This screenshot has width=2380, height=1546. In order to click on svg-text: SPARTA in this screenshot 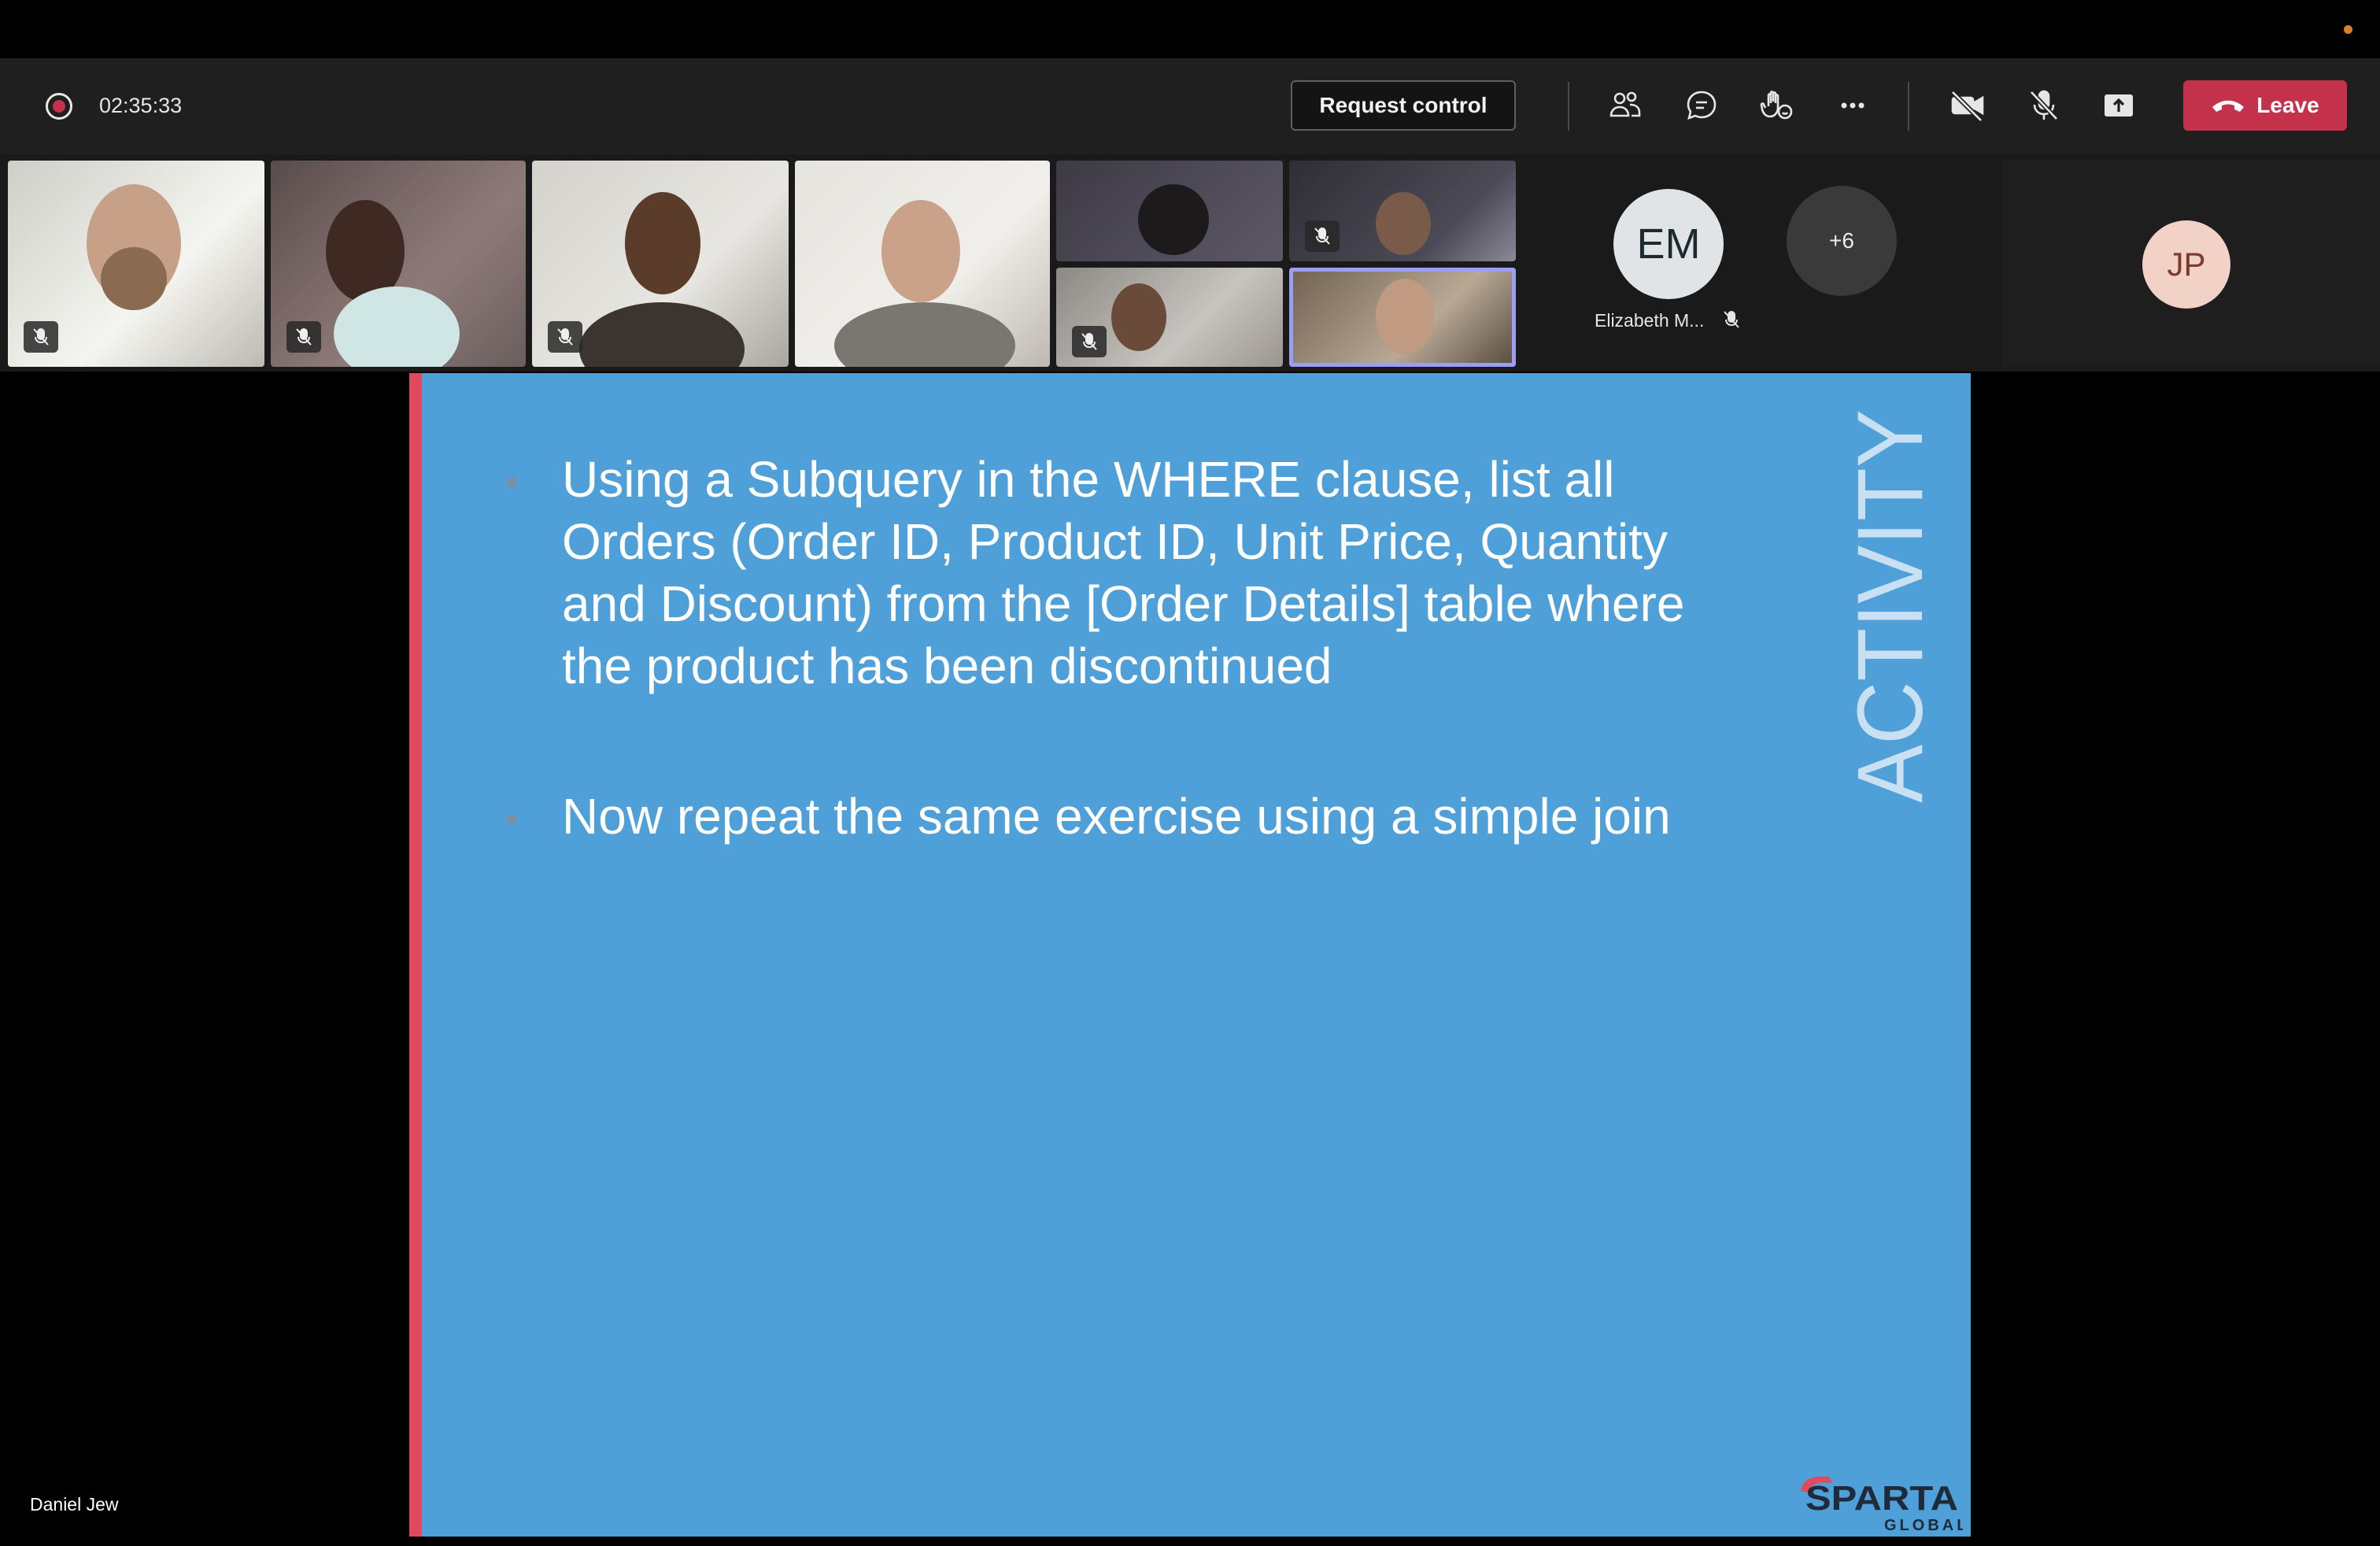, I will do `click(1881, 1498)`.